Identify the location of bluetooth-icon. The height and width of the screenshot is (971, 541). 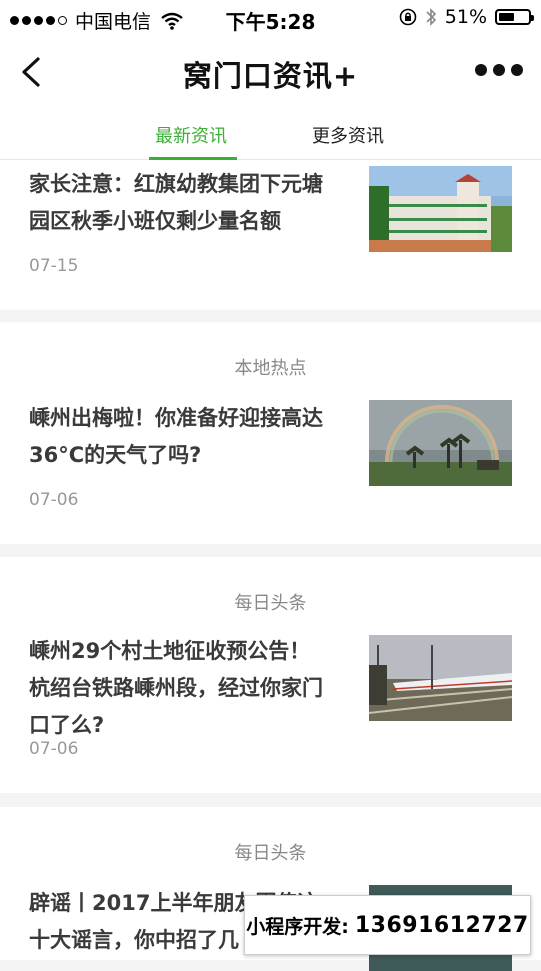
(431, 17).